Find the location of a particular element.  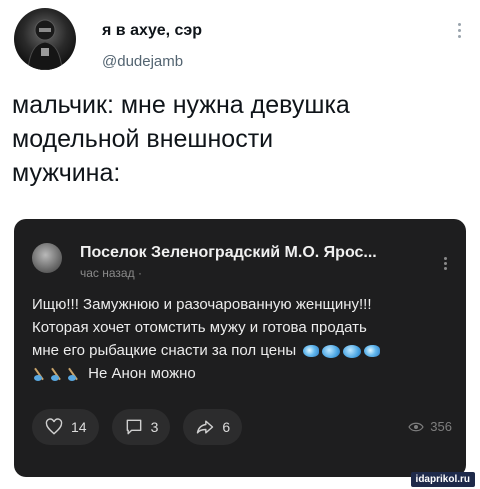

share-icon is located at coordinates (205, 427).